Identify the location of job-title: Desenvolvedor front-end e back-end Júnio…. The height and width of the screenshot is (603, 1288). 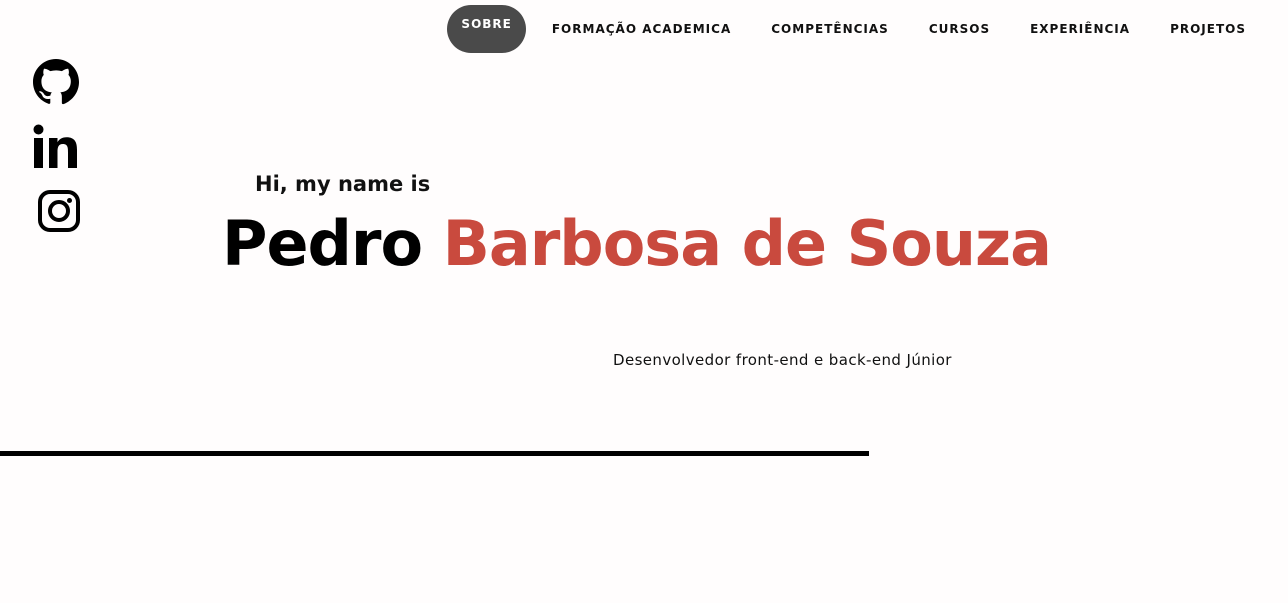
(782, 360).